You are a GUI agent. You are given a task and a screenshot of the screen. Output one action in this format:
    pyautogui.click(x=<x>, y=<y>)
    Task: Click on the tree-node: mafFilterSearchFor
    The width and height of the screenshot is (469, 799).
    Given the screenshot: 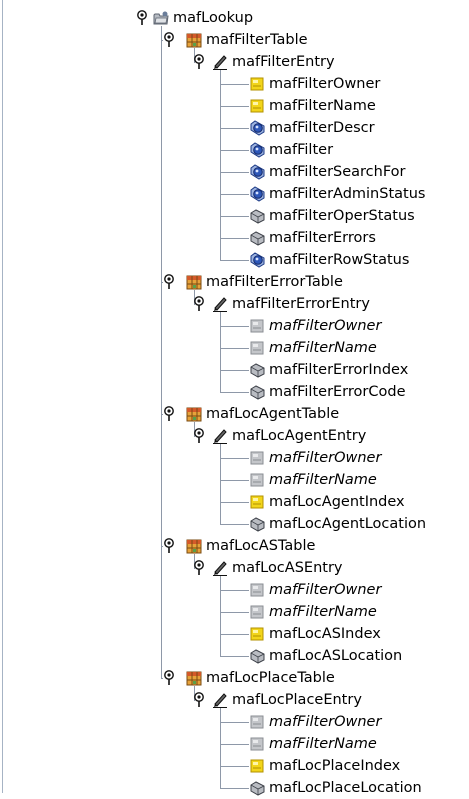 What is the action you would take?
    pyautogui.click(x=327, y=172)
    